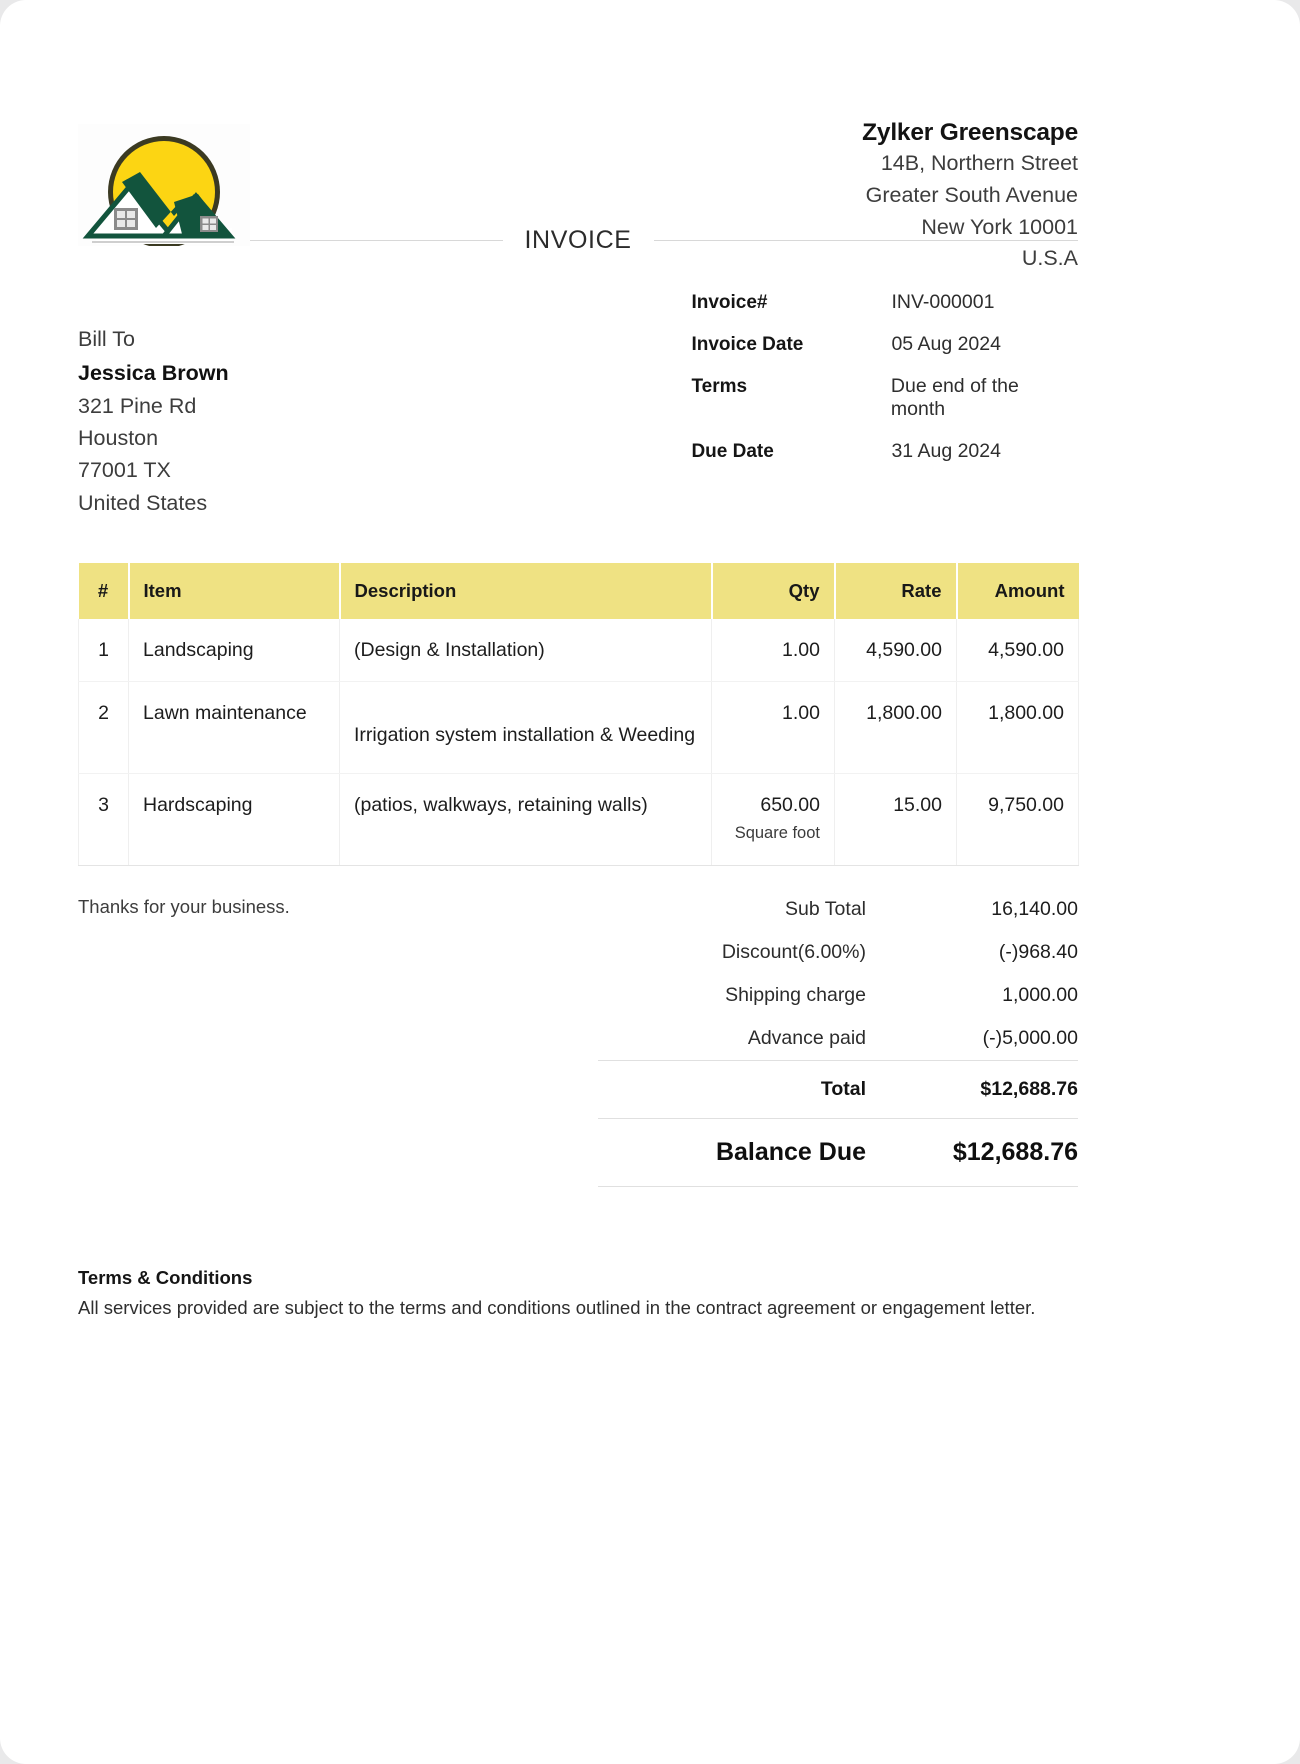  What do you see at coordinates (884, 451) in the screenshot?
I see `detail-row-due-date: Due Date 31 Aug 2024` at bounding box center [884, 451].